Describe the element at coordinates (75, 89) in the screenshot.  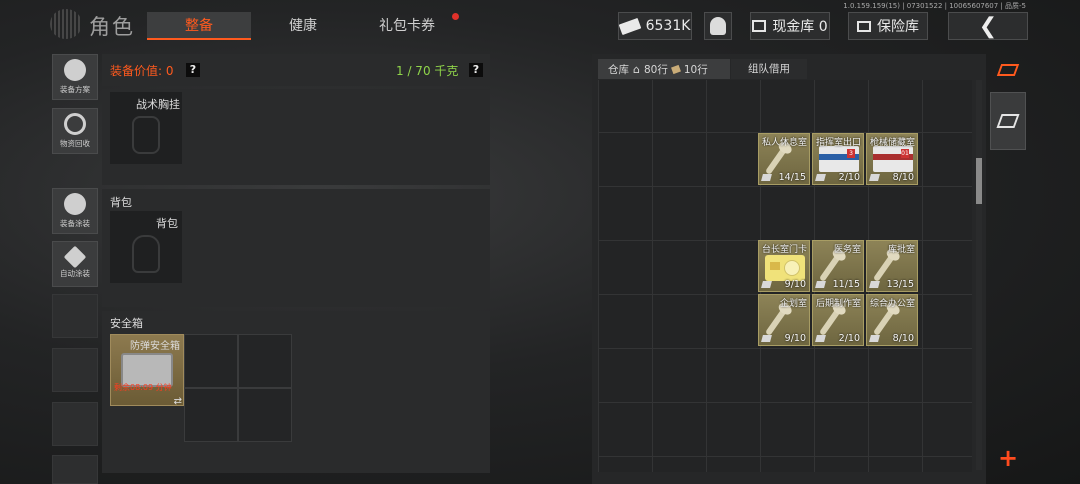
I see `loadout-plan-label: 装备方案` at that location.